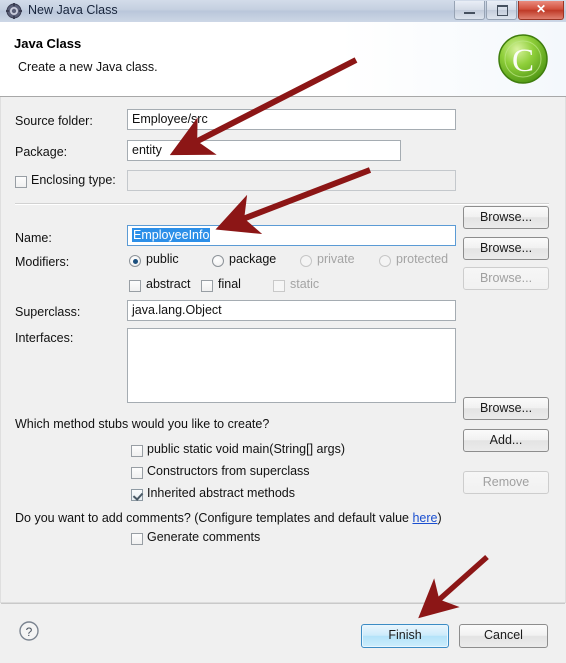 The height and width of the screenshot is (663, 566). What do you see at coordinates (405, 636) in the screenshot?
I see `finish-button: Finish` at bounding box center [405, 636].